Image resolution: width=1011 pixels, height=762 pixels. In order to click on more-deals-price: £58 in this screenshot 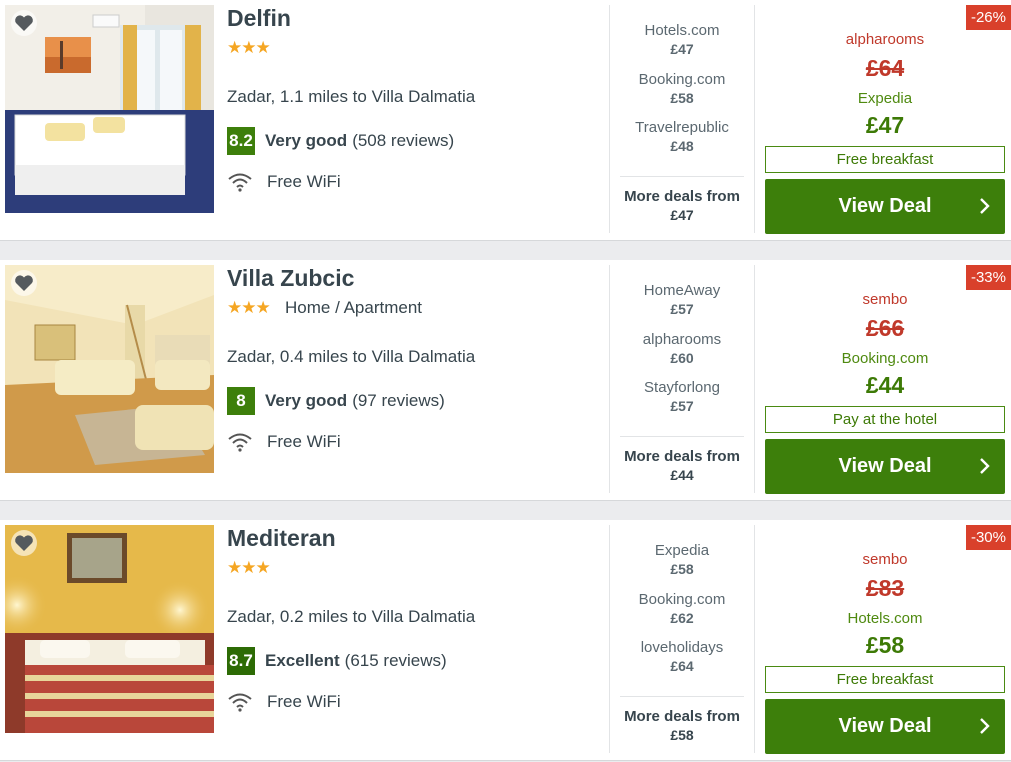, I will do `click(682, 735)`.